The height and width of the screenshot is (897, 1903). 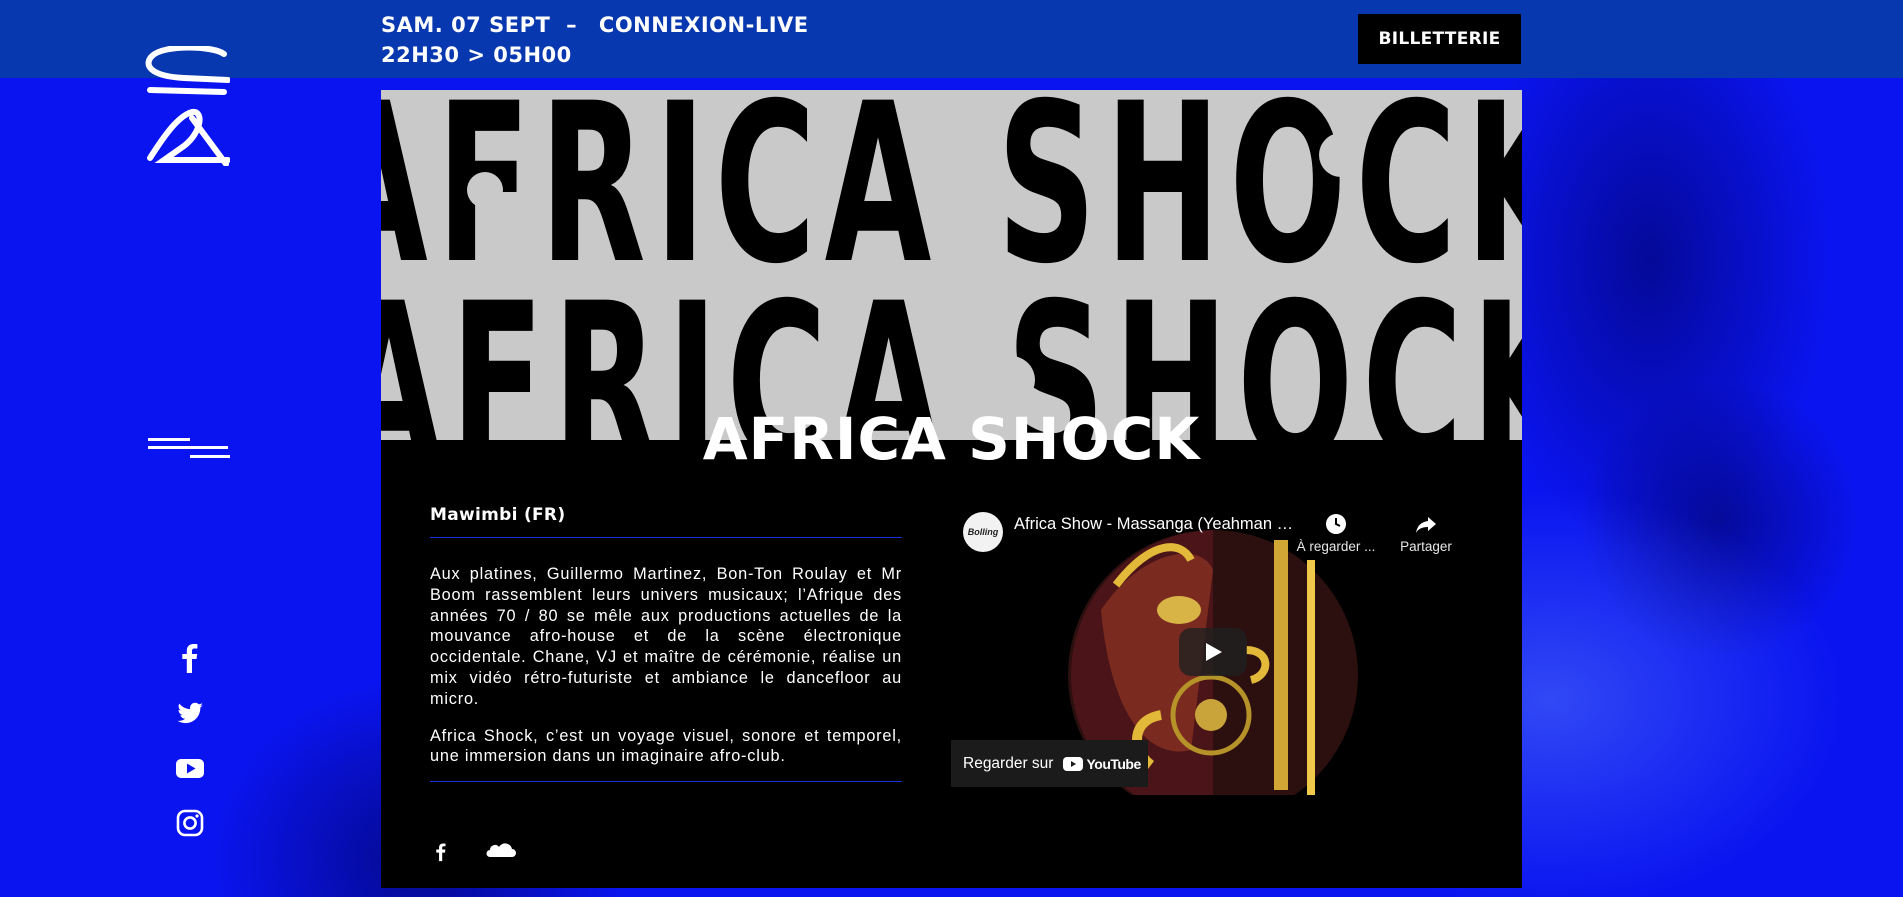 What do you see at coordinates (1113, 763) in the screenshot?
I see `youtube-wordmark: YouTube` at bounding box center [1113, 763].